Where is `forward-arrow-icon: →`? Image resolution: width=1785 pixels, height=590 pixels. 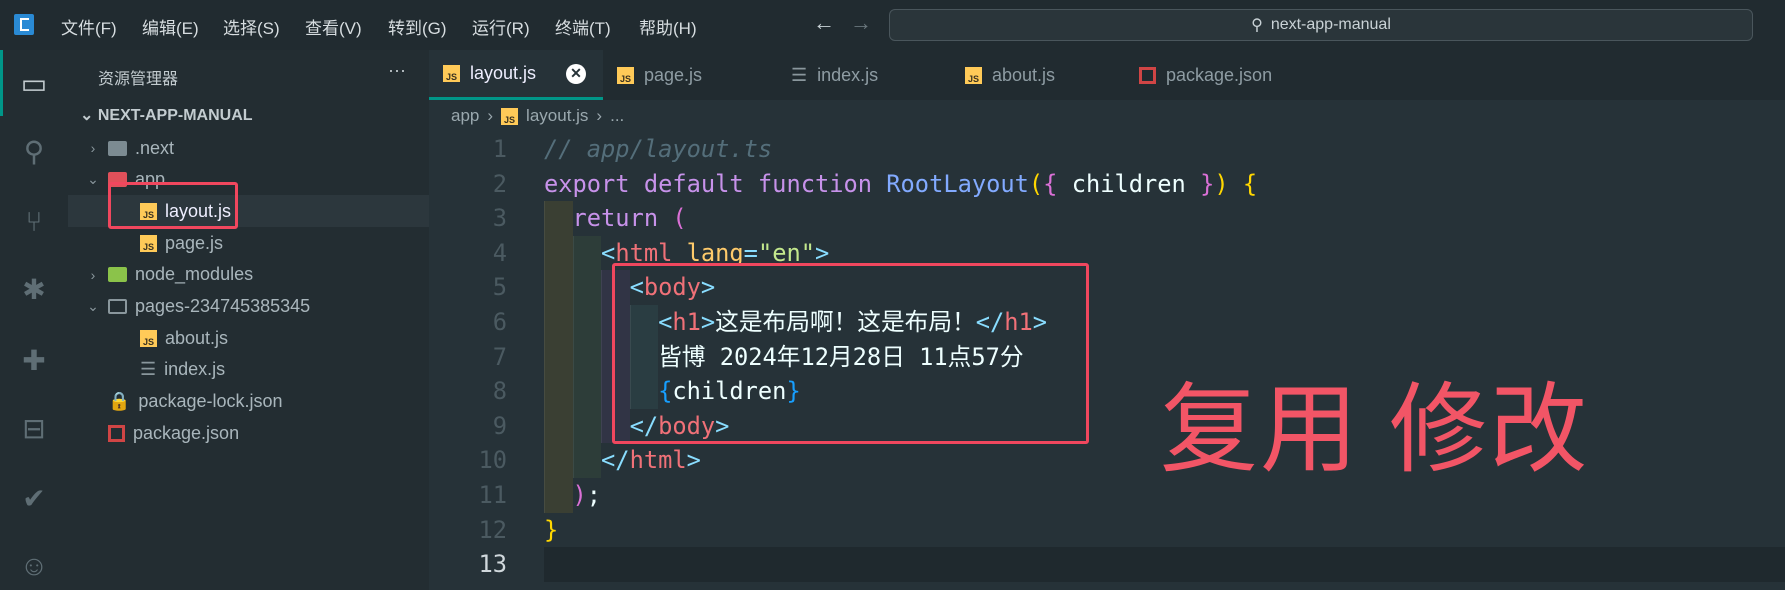 forward-arrow-icon: → is located at coordinates (861, 23).